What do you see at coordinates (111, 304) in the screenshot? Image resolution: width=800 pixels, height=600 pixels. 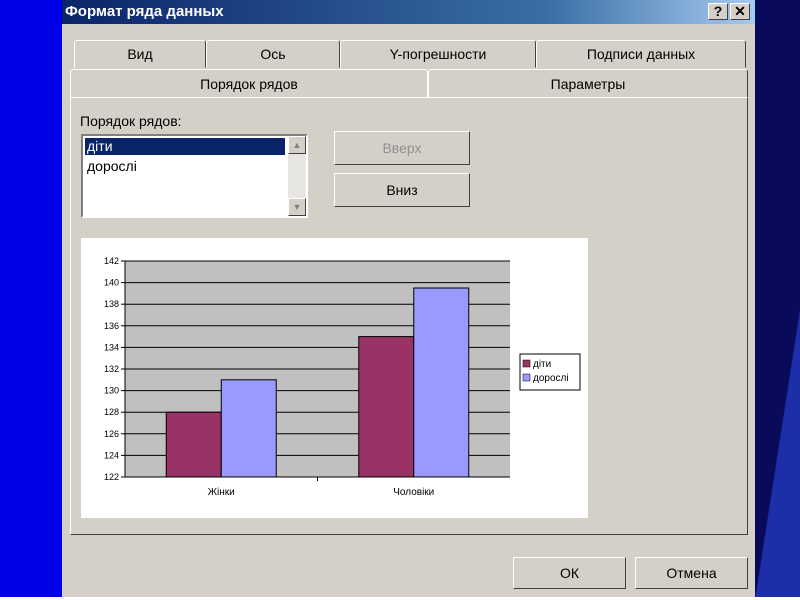 I see `y-tick-label: 138` at bounding box center [111, 304].